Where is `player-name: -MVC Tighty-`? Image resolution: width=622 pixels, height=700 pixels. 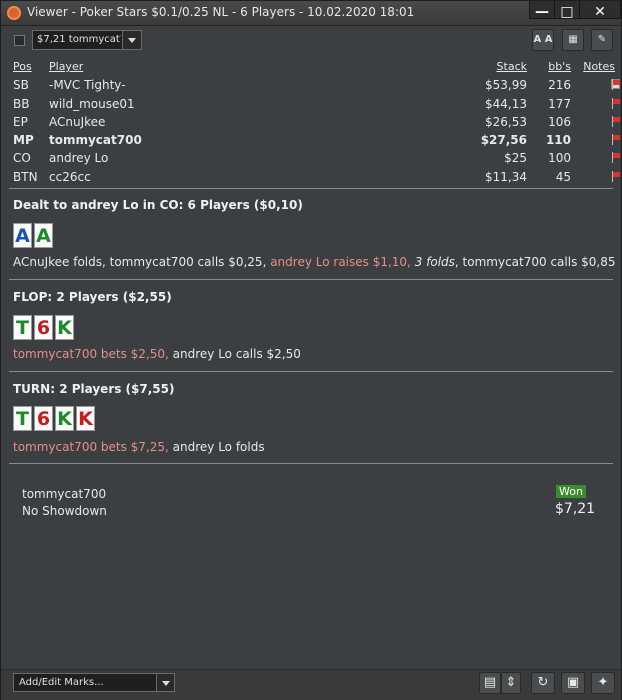
player-name: -MVC Tighty- is located at coordinates (87, 85).